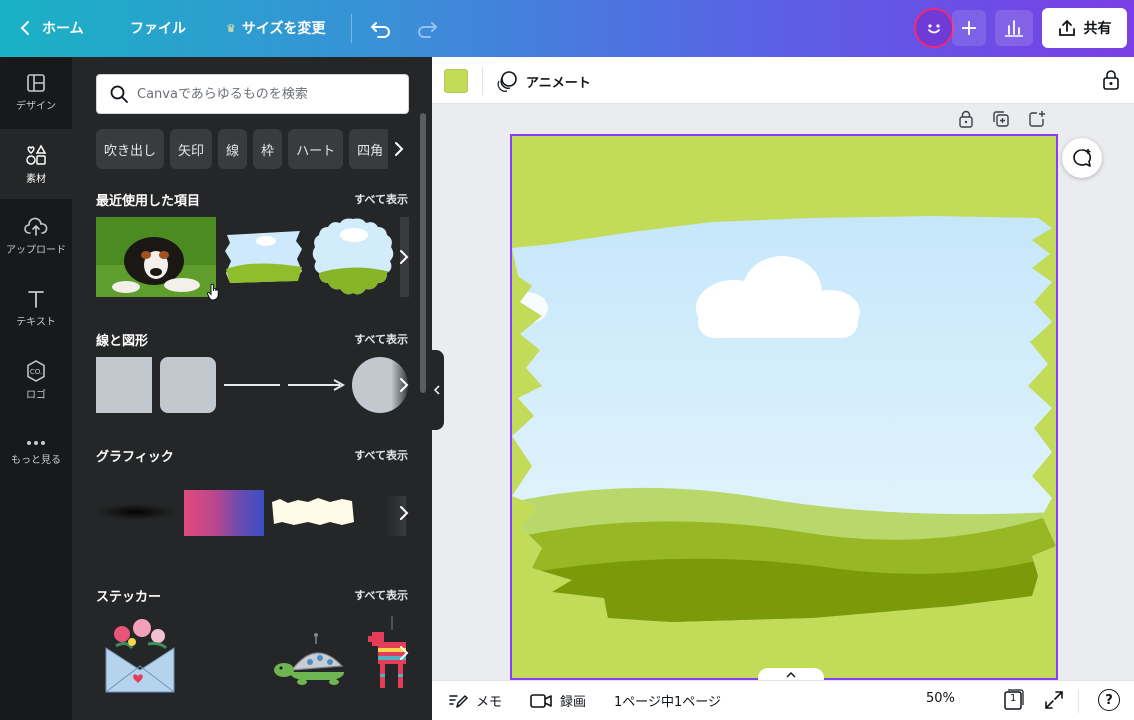 The height and width of the screenshot is (720, 1134). I want to click on see-all-lines-shapes-link: すべて表示, so click(381, 339).